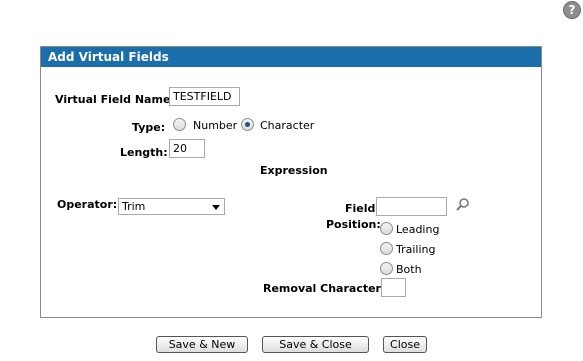 The image size is (583, 361). What do you see at coordinates (144, 152) in the screenshot?
I see `length-label: Length:` at bounding box center [144, 152].